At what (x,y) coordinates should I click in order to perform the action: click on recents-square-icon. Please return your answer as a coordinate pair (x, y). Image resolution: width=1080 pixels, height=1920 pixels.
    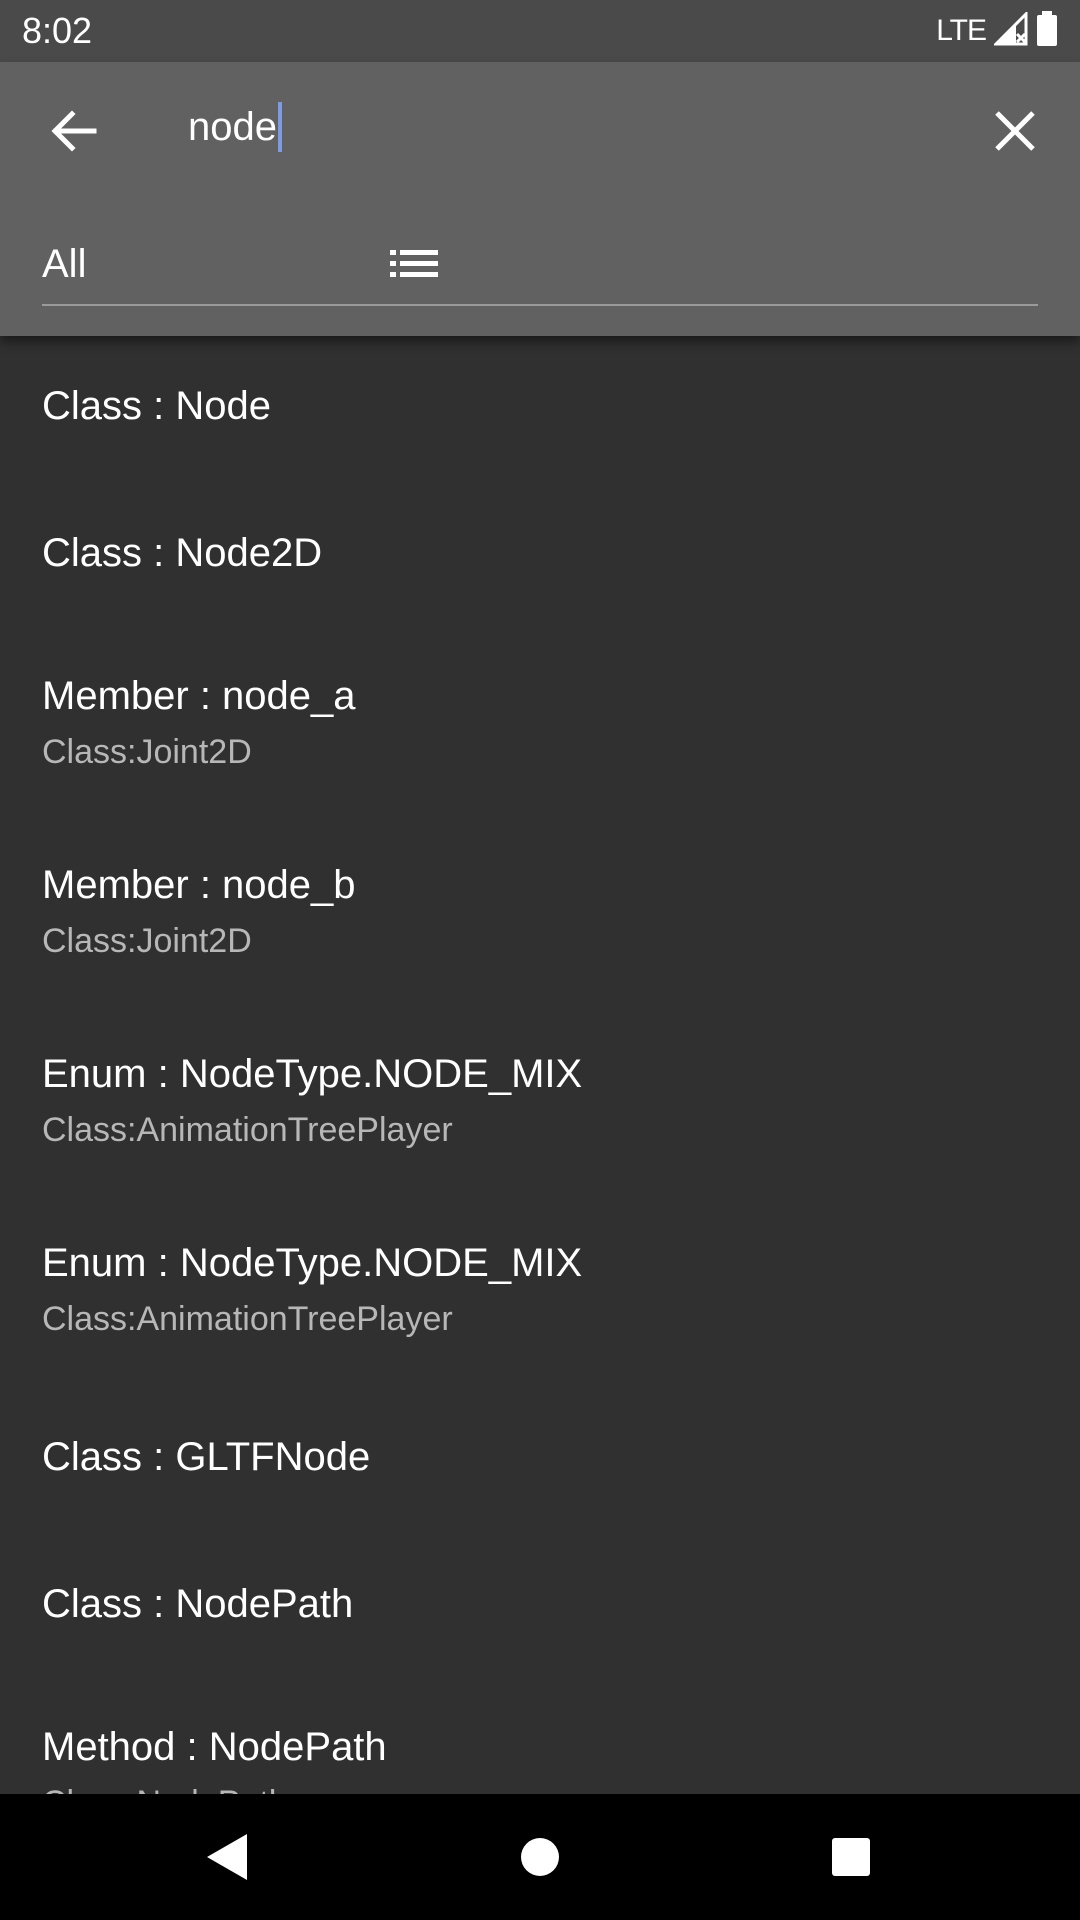
    Looking at the image, I should click on (851, 1857).